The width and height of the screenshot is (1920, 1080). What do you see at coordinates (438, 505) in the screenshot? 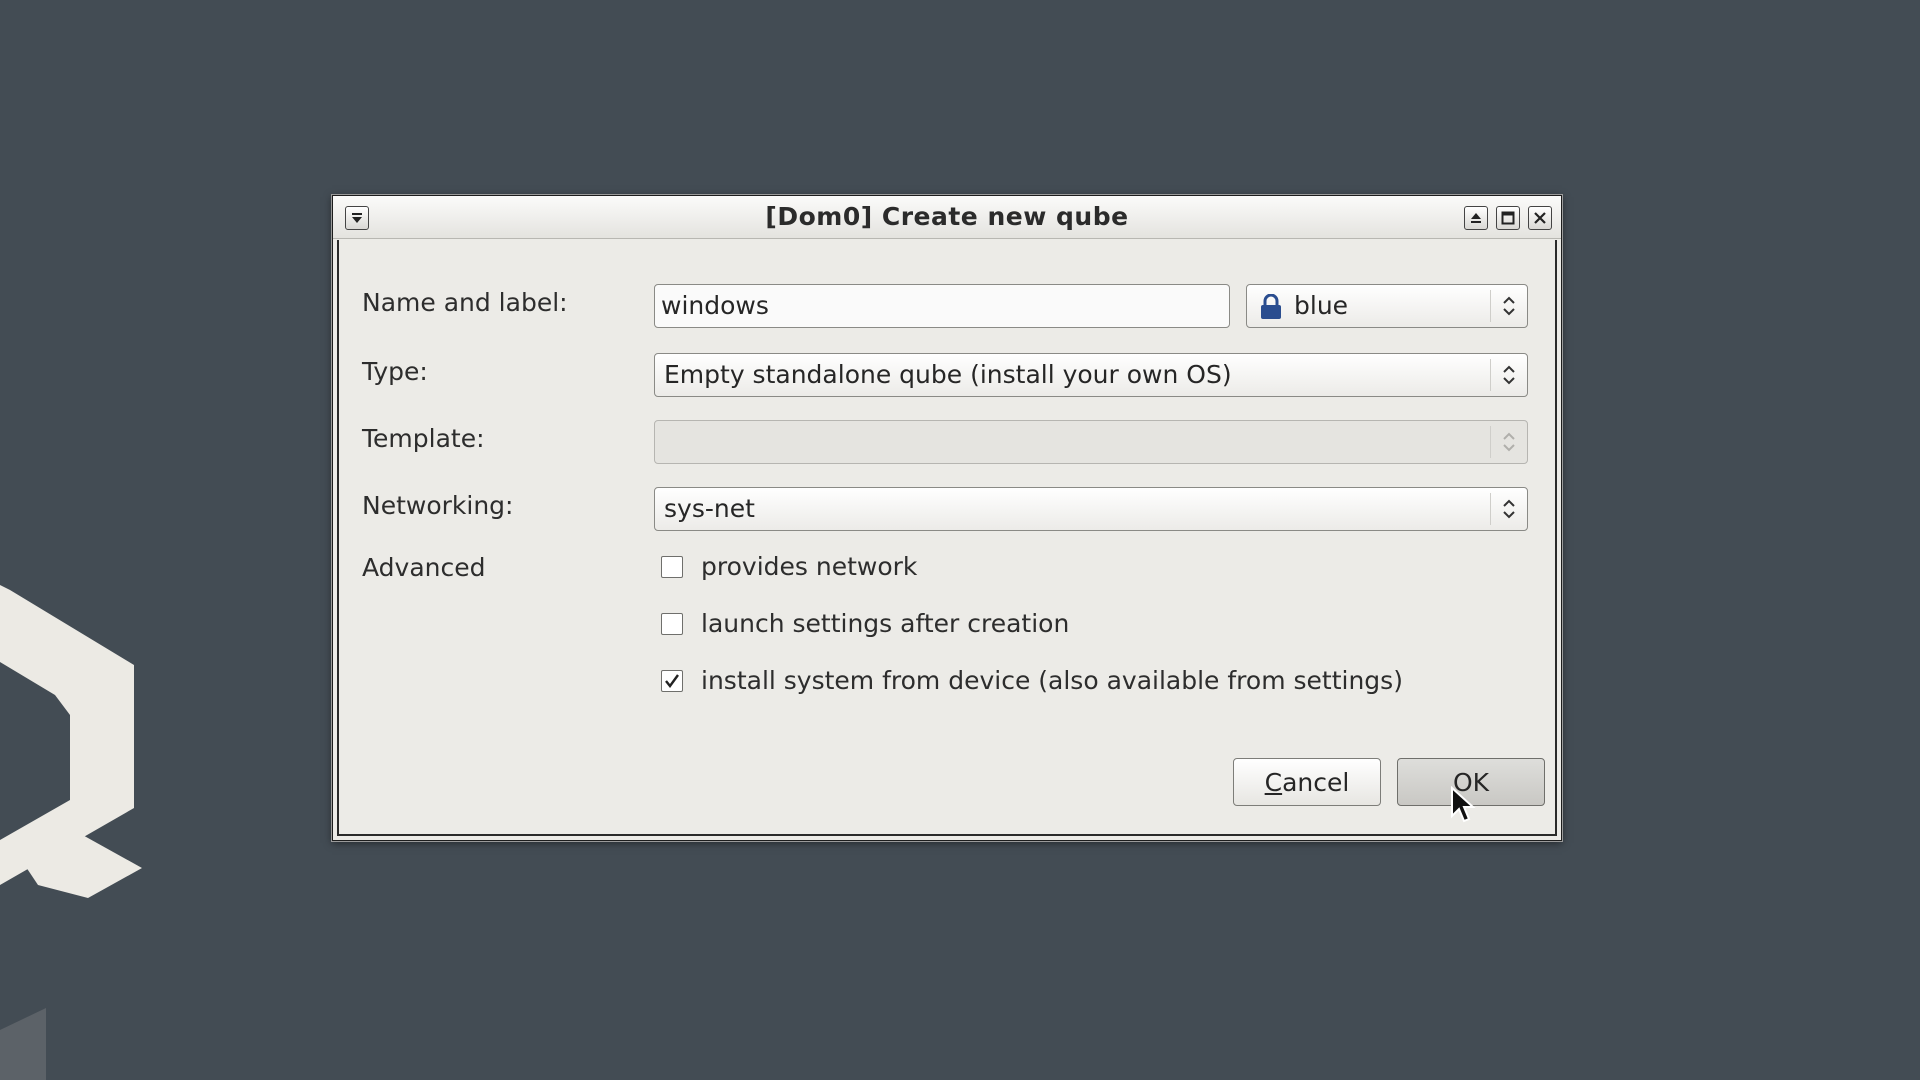
I see `networking-label: Networking:` at bounding box center [438, 505].